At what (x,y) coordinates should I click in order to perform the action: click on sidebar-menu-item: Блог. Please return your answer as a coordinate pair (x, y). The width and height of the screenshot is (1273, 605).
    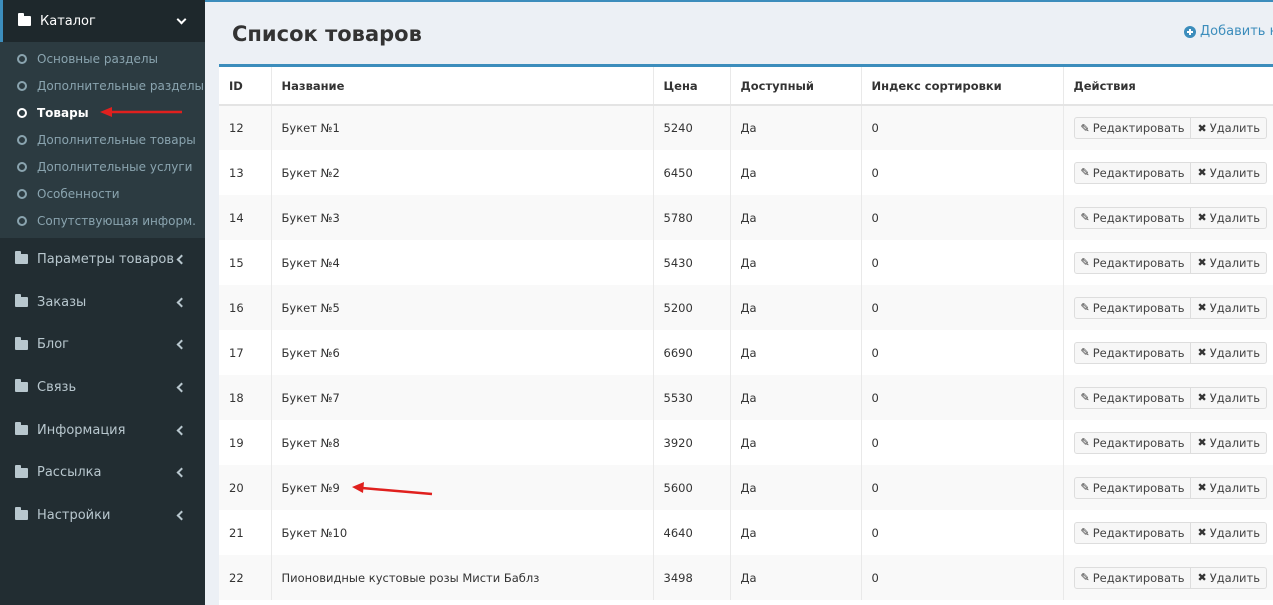
    Looking at the image, I should click on (102, 344).